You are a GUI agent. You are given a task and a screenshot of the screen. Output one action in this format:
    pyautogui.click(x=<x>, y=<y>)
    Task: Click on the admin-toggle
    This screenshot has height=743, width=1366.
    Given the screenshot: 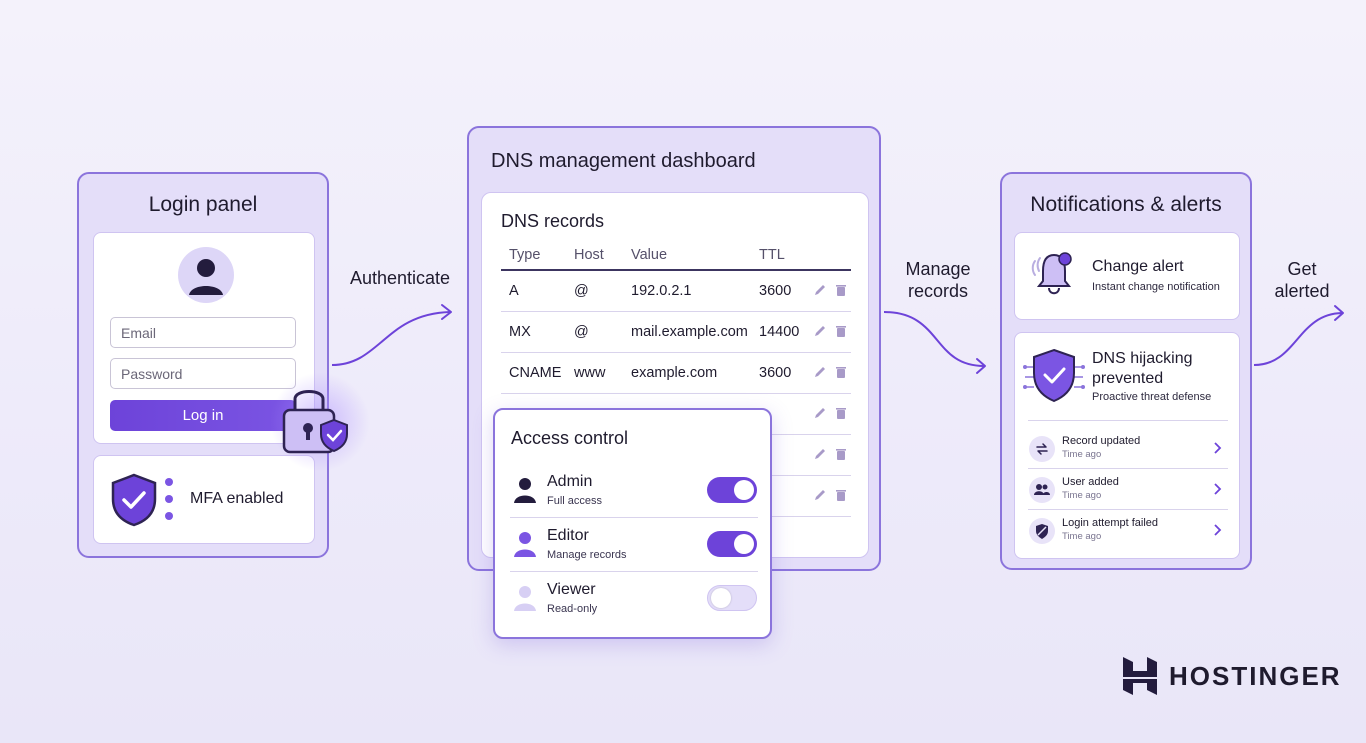 What is the action you would take?
    pyautogui.click(x=732, y=490)
    